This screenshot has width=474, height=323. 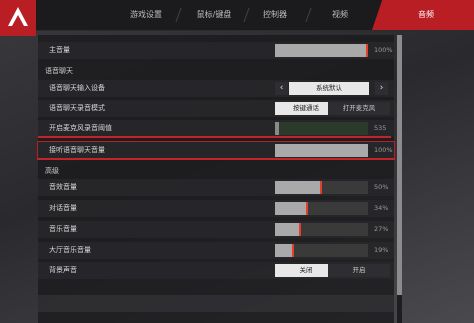 I want to click on music-volume-label: 音乐音量, so click(x=63, y=229).